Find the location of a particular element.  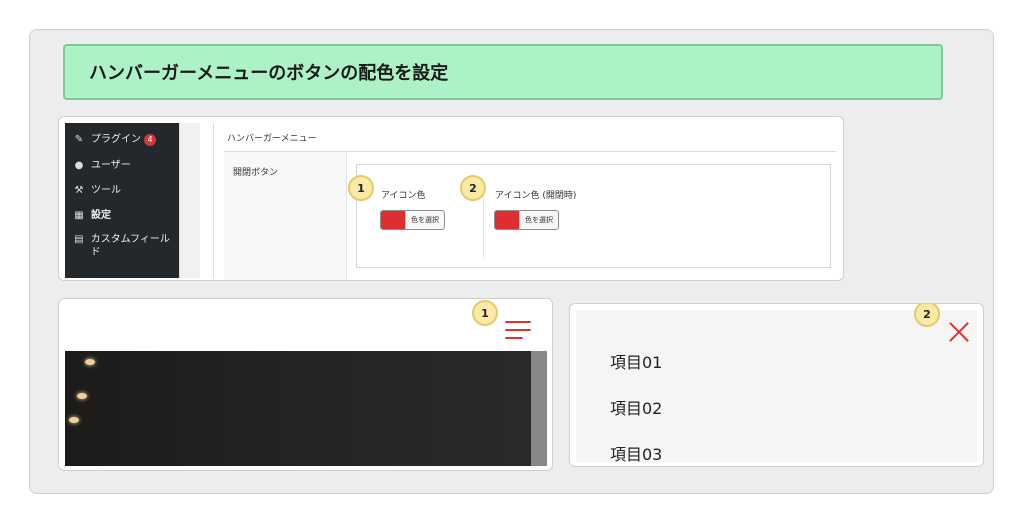

divider is located at coordinates (213, 200).